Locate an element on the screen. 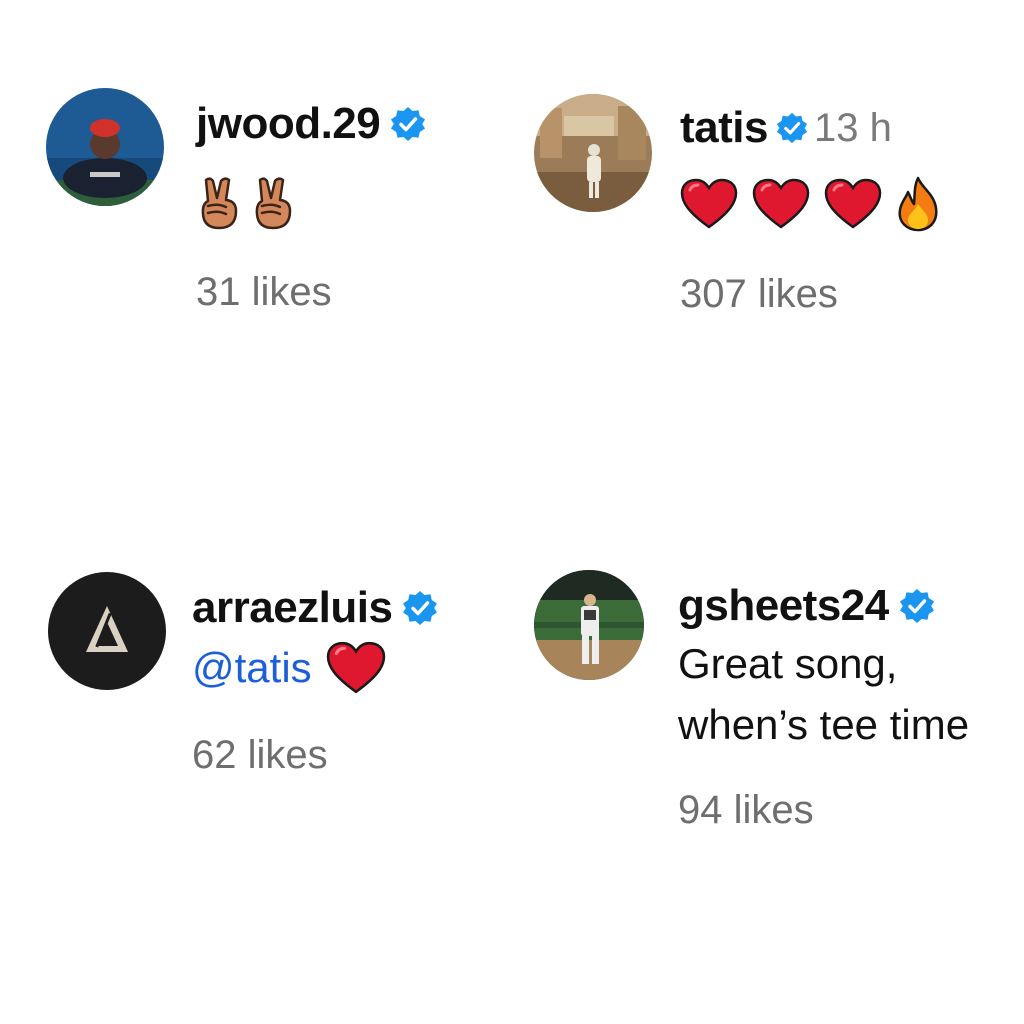 The width and height of the screenshot is (1024, 1024). likes-count: 31 likes is located at coordinates (311, 292).